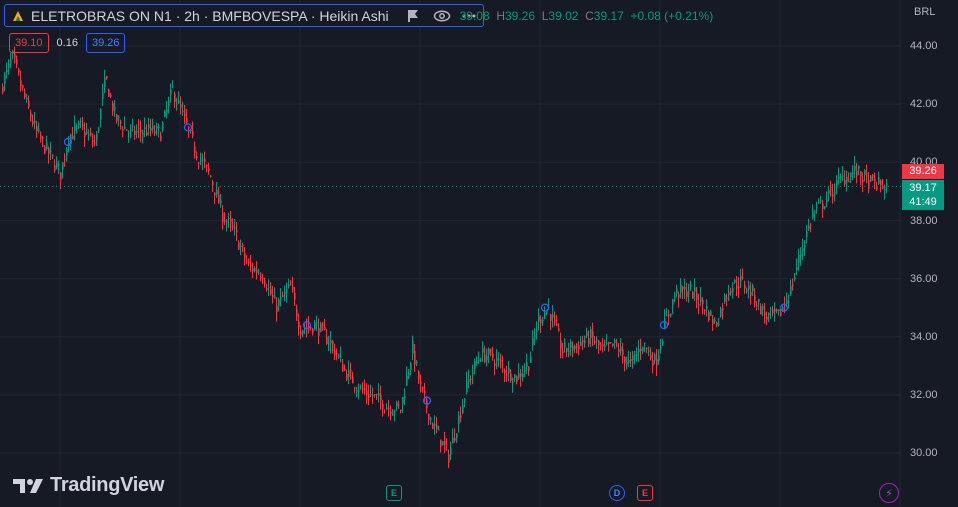 This screenshot has height=507, width=958. I want to click on event-letter: E, so click(644, 493).